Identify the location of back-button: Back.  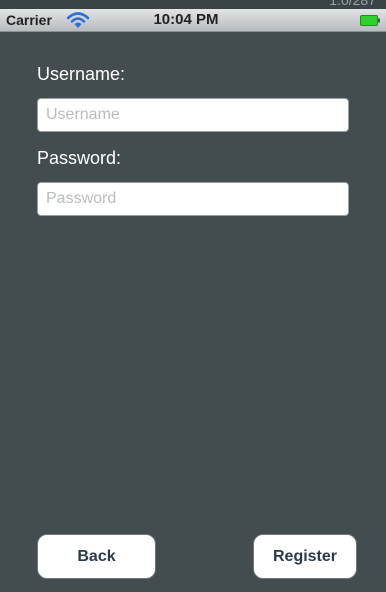
(96, 556).